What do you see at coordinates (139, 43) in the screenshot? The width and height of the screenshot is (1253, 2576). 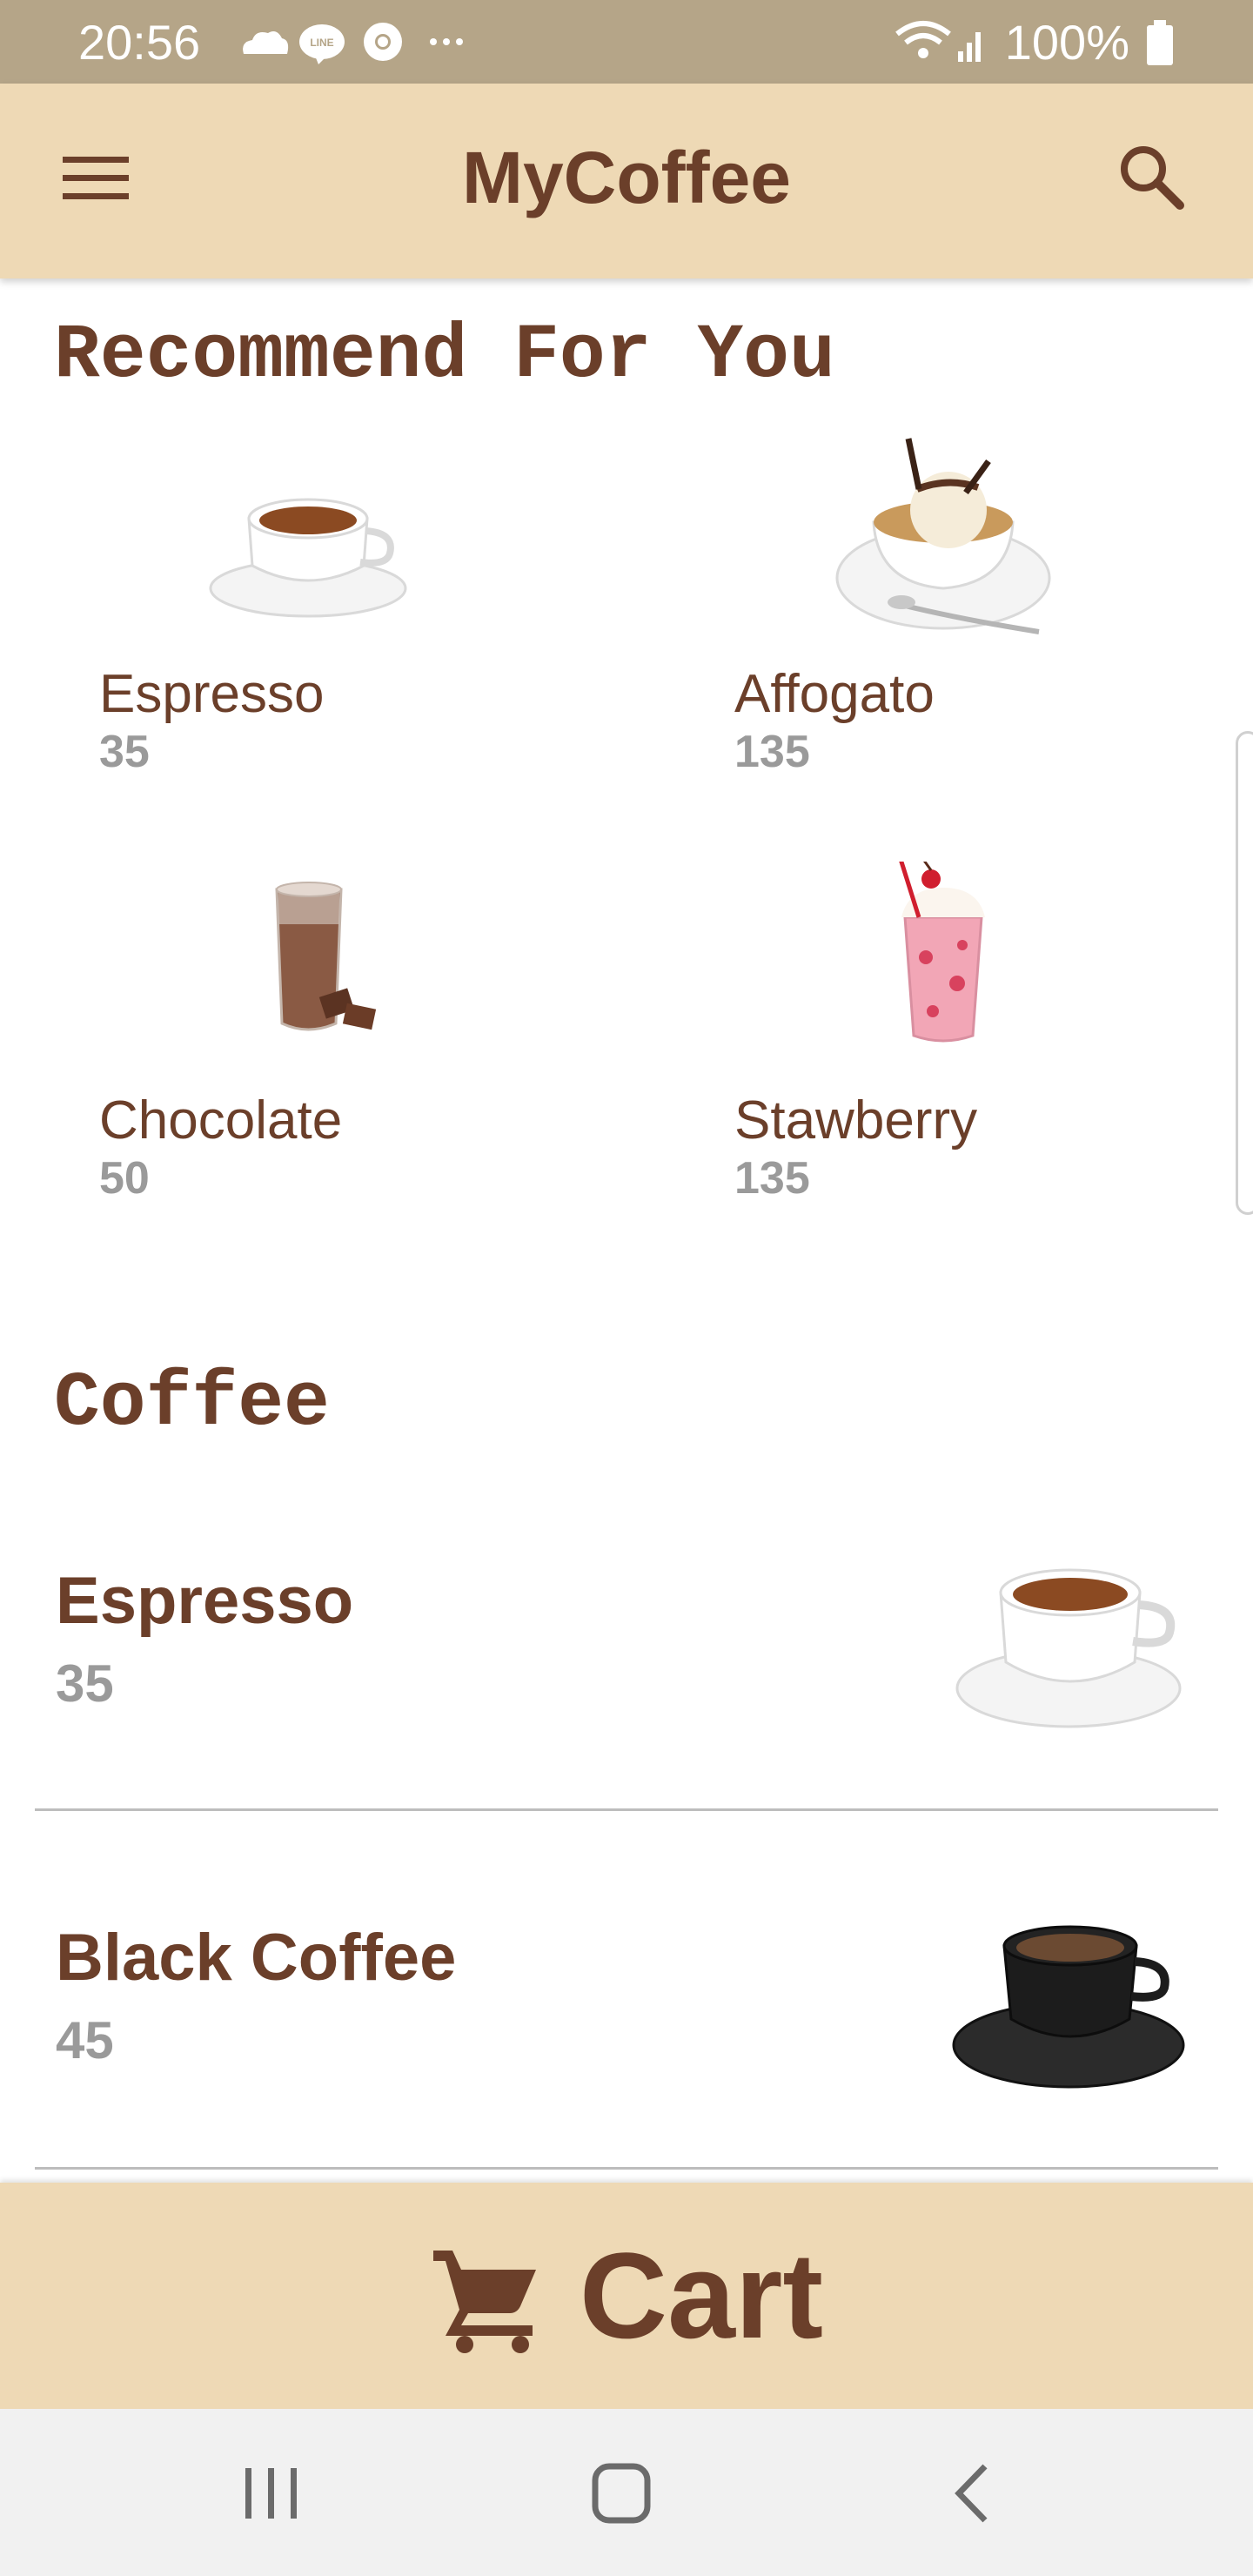 I see `status-time: 20:56` at bounding box center [139, 43].